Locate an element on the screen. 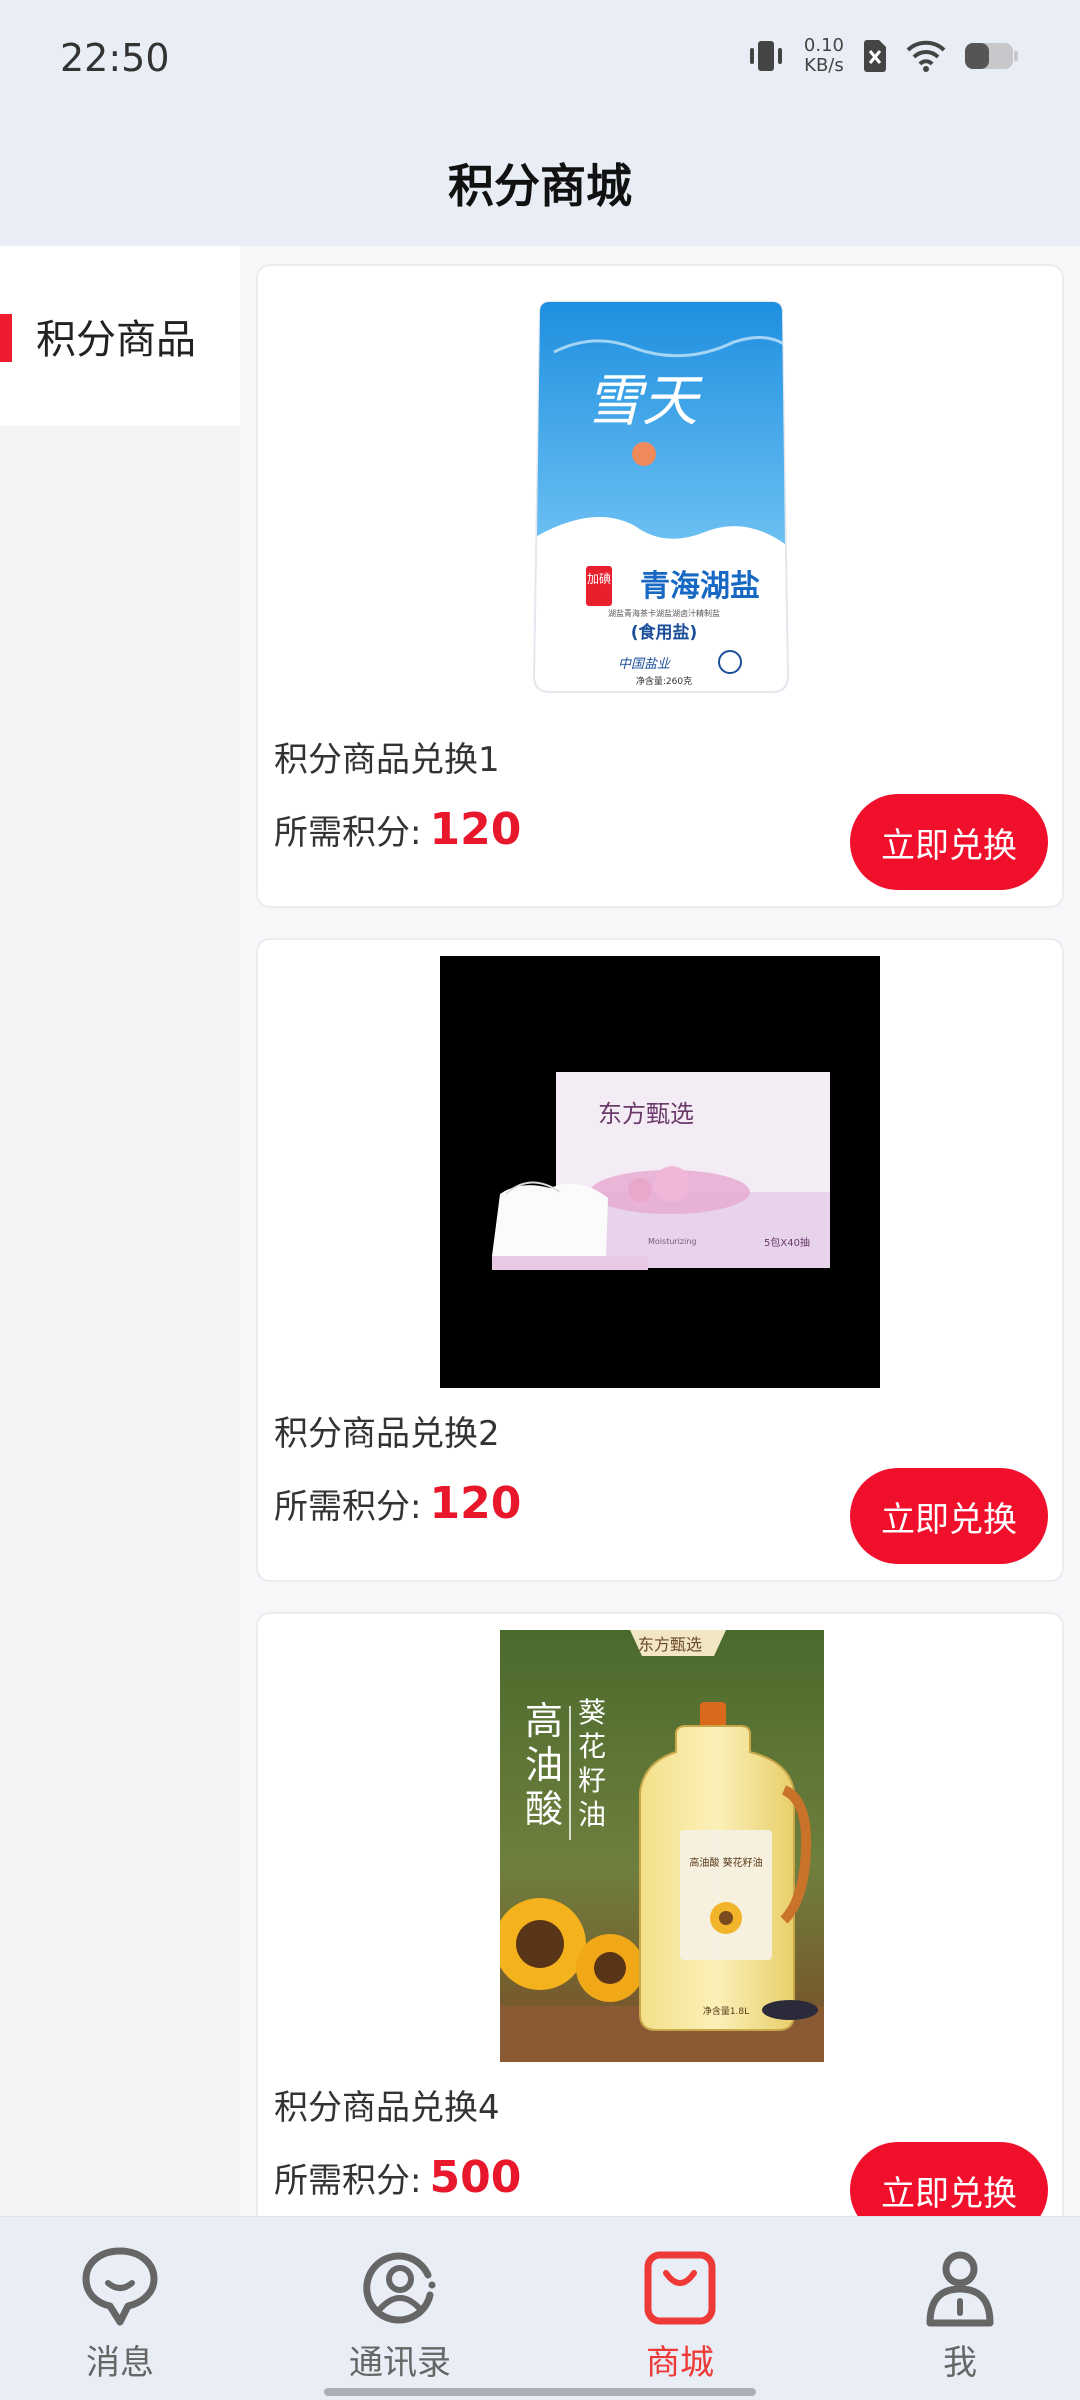  product-image: 东方甄选 Moisturizing 5包X40抽 is located at coordinates (660, 1172).